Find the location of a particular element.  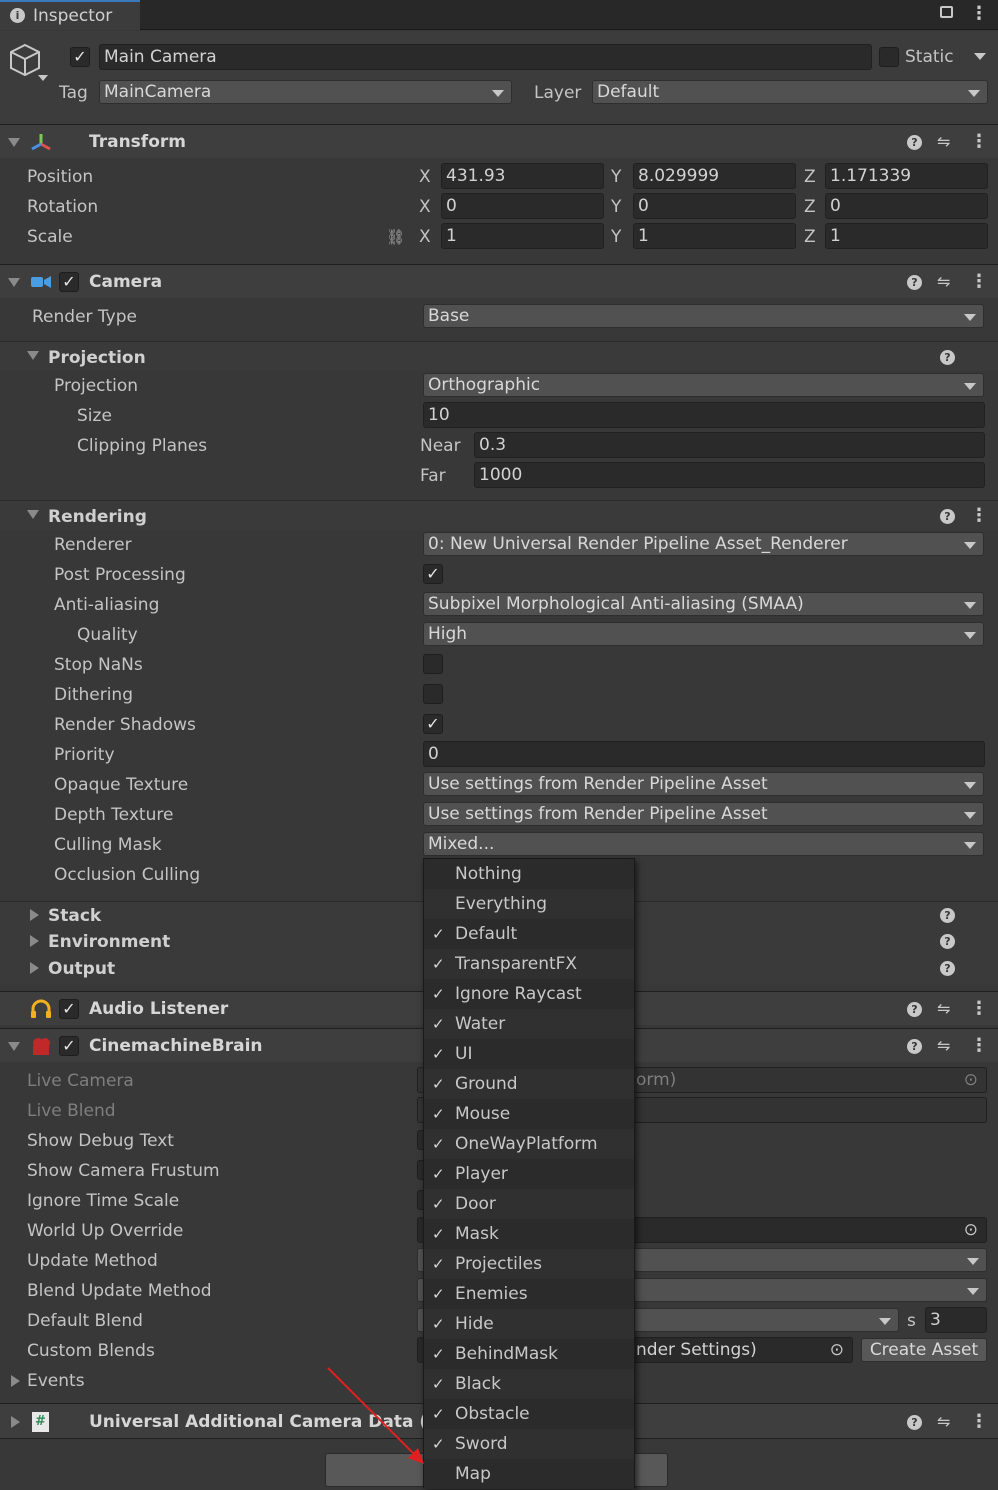

projection-section-header: Projection ? is located at coordinates (499, 356).